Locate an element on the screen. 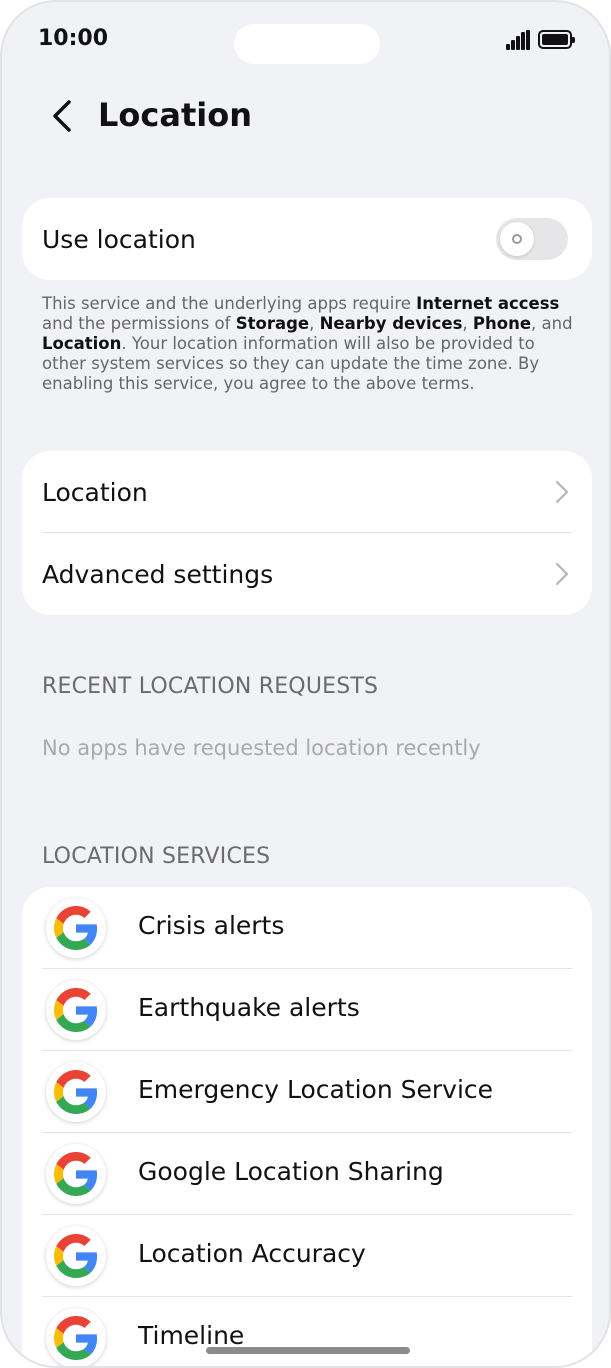  terms-nearby-devices: Nearby devices is located at coordinates (391, 323).